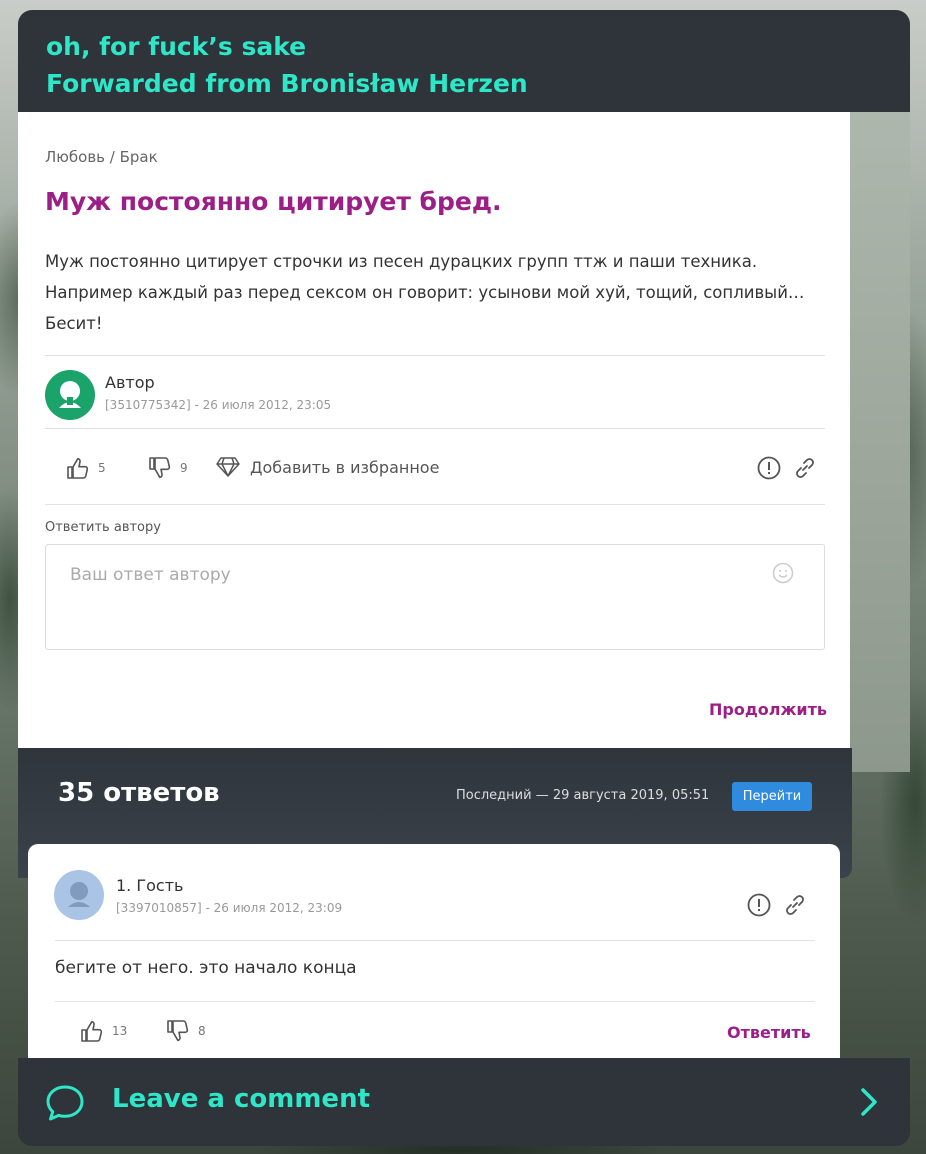 The height and width of the screenshot is (1154, 926). I want to click on leave-comment-label: Leave a comment, so click(241, 1099).